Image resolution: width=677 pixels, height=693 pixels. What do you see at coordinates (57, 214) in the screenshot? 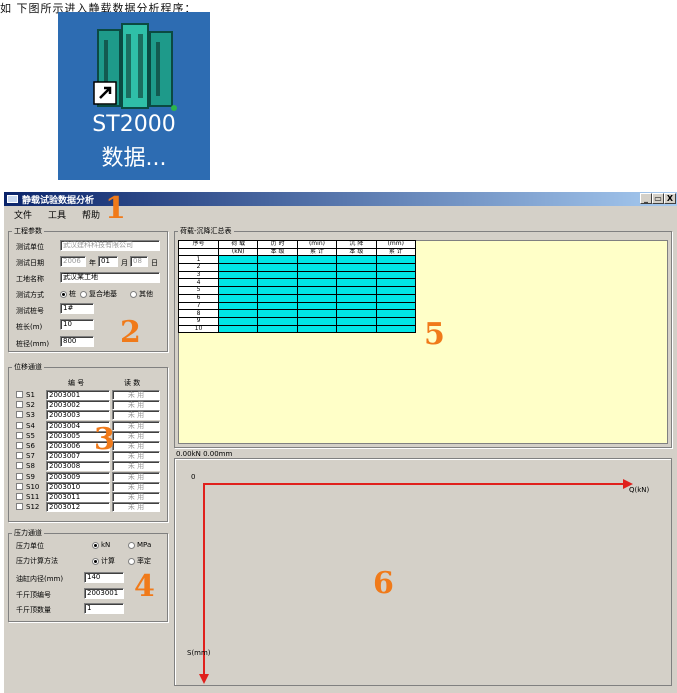
I see `menu-tools: 工具` at bounding box center [57, 214].